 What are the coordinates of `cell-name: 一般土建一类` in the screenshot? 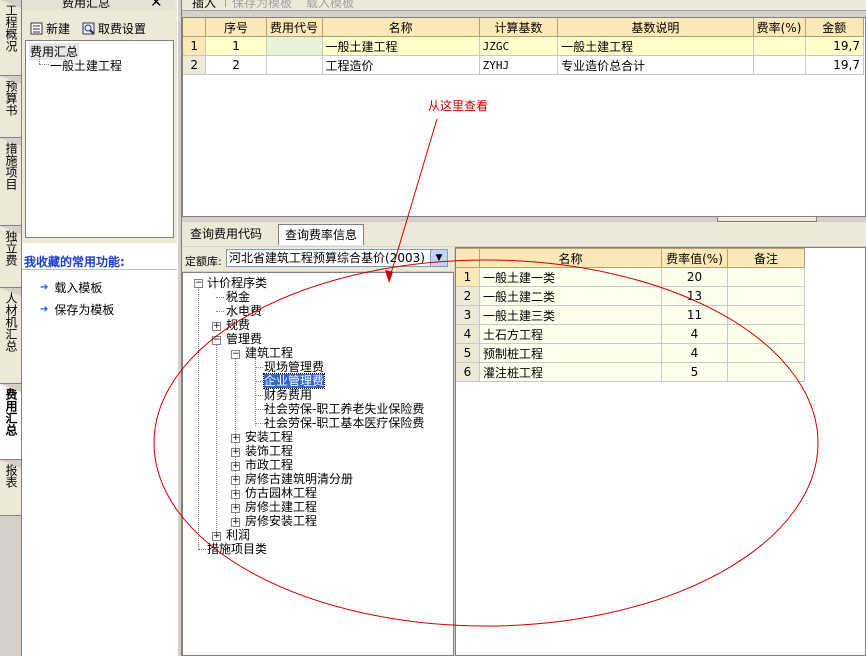 It's located at (570, 277).